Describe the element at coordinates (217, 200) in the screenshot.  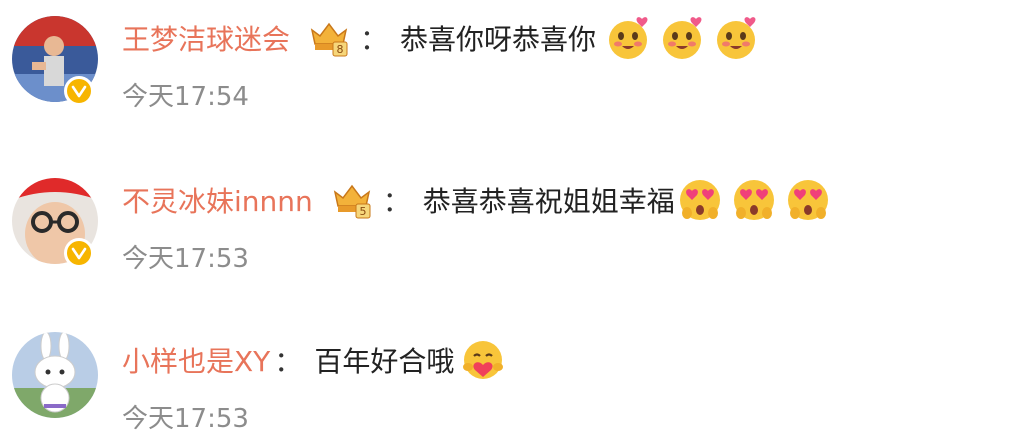
I see `username-link: 不灵冰妹innnn` at that location.